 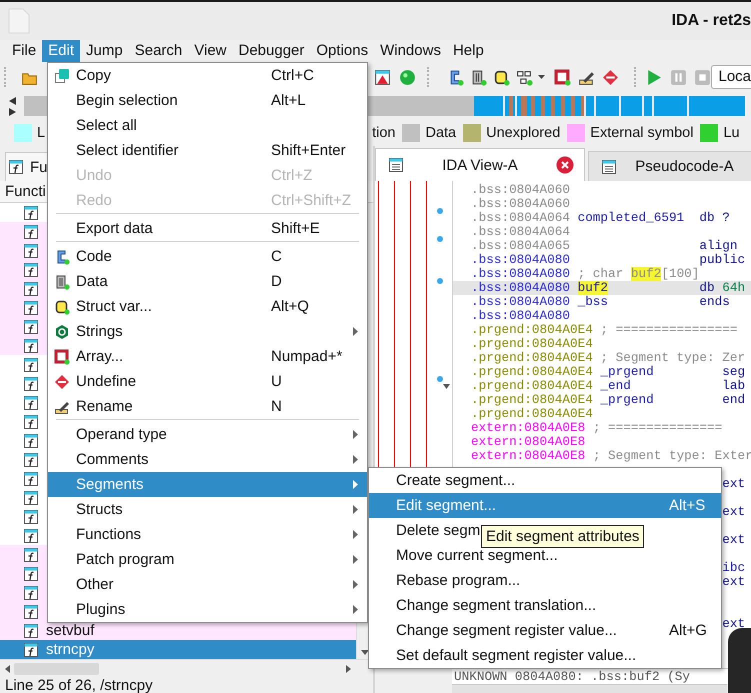 What do you see at coordinates (687, 505) in the screenshot?
I see `menu-shortcut: Alt+S` at bounding box center [687, 505].